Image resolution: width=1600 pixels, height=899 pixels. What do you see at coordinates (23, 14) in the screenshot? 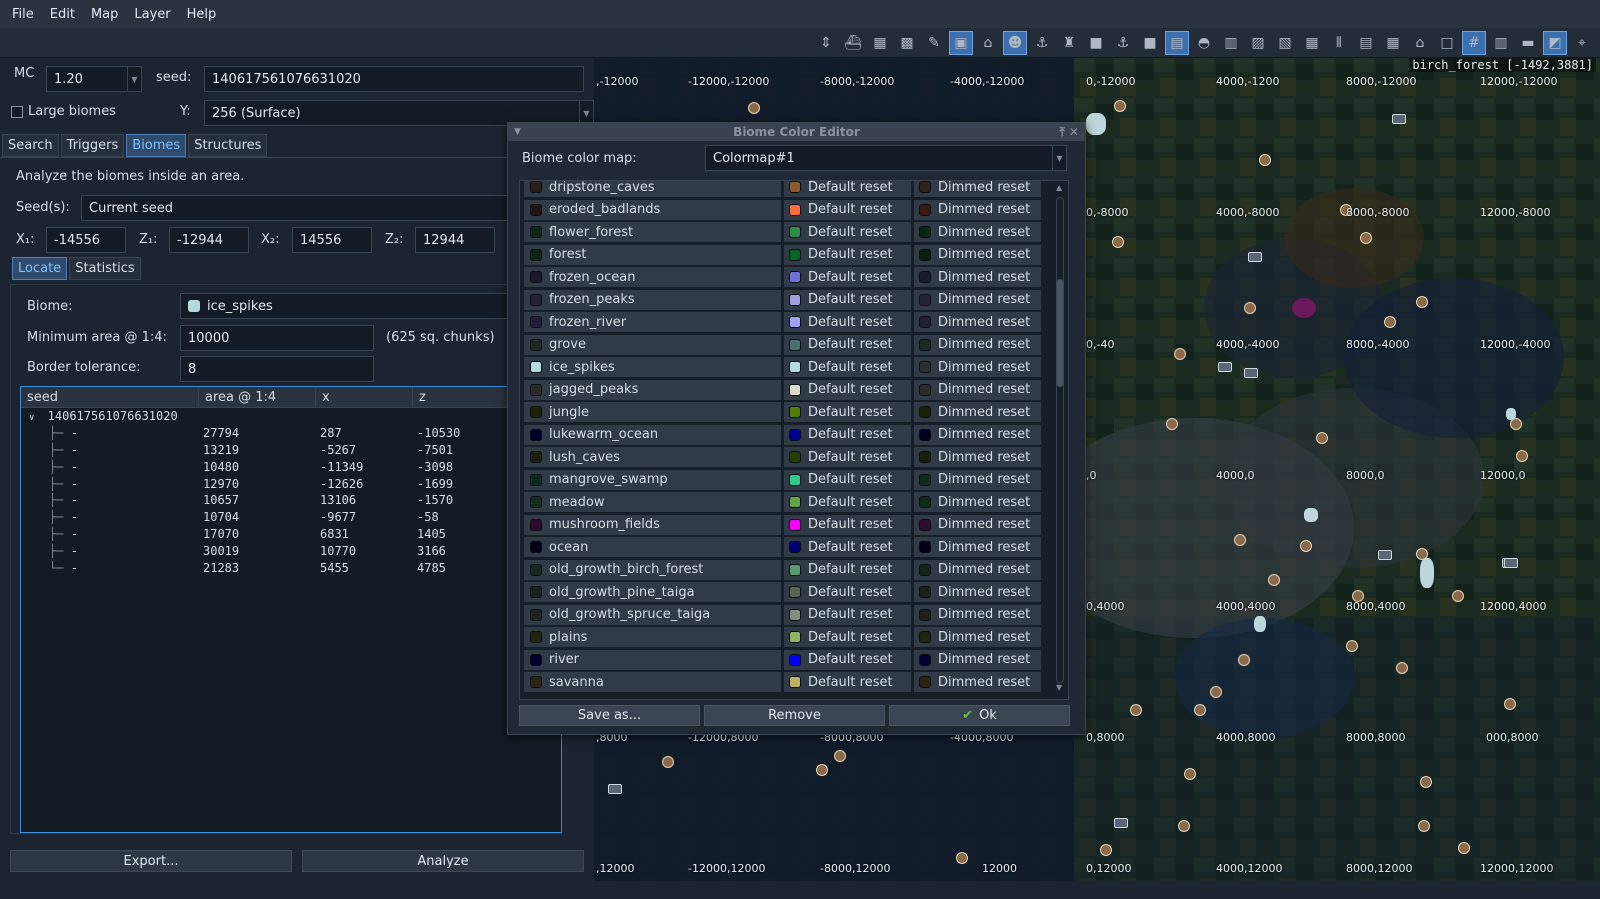
I see `menu-file: File` at bounding box center [23, 14].